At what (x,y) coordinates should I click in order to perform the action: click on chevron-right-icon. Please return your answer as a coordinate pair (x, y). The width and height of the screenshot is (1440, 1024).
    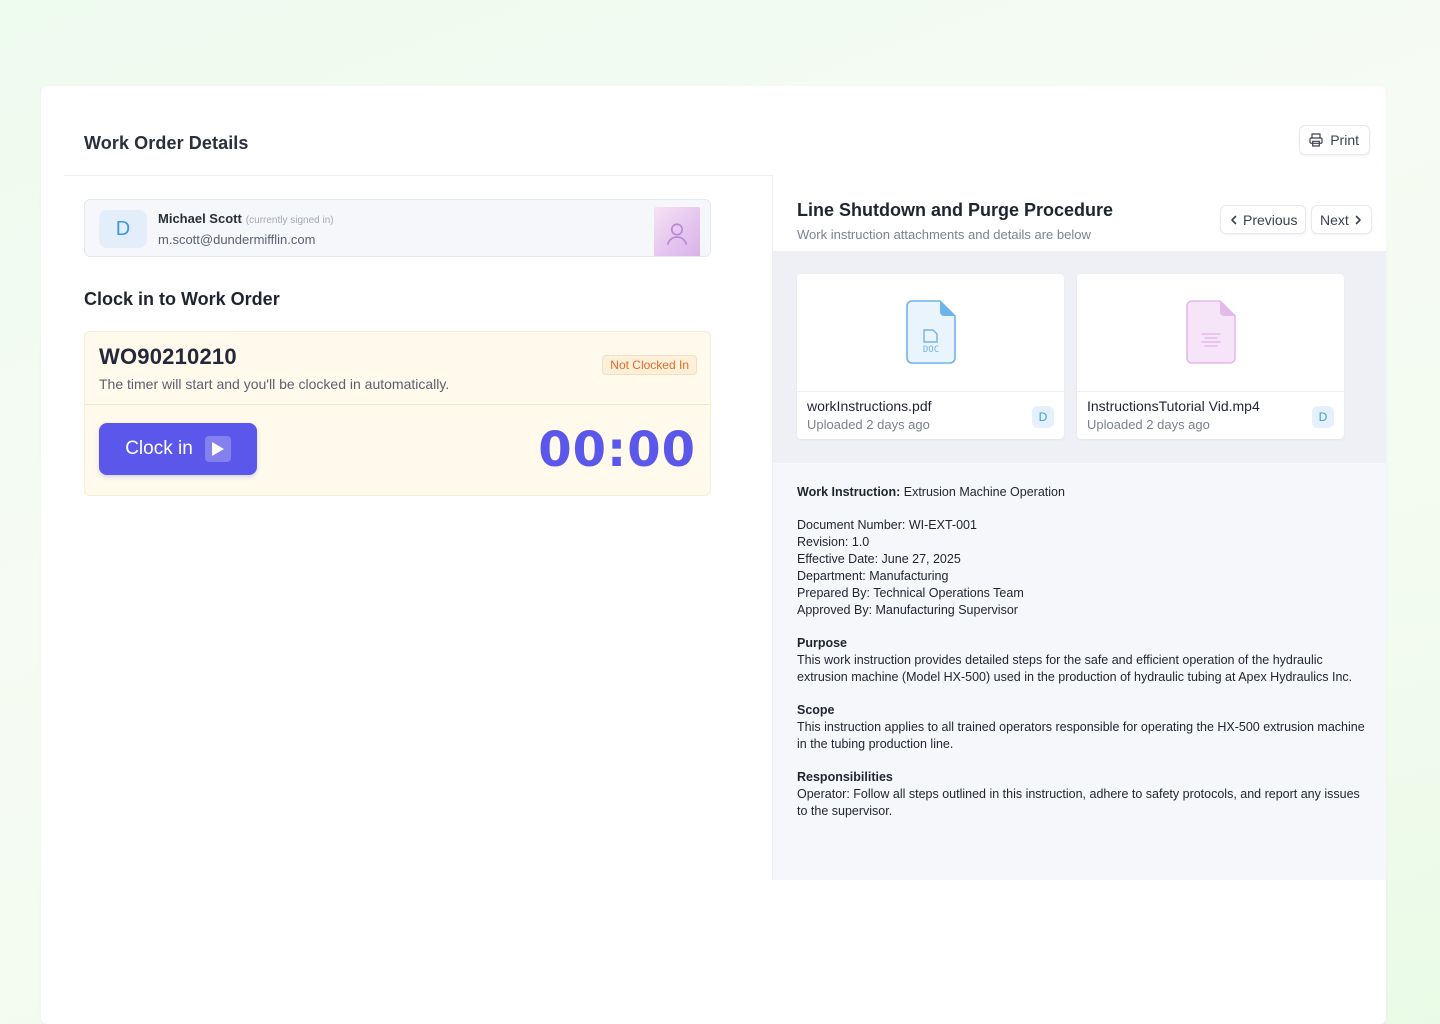
    Looking at the image, I should click on (1358, 219).